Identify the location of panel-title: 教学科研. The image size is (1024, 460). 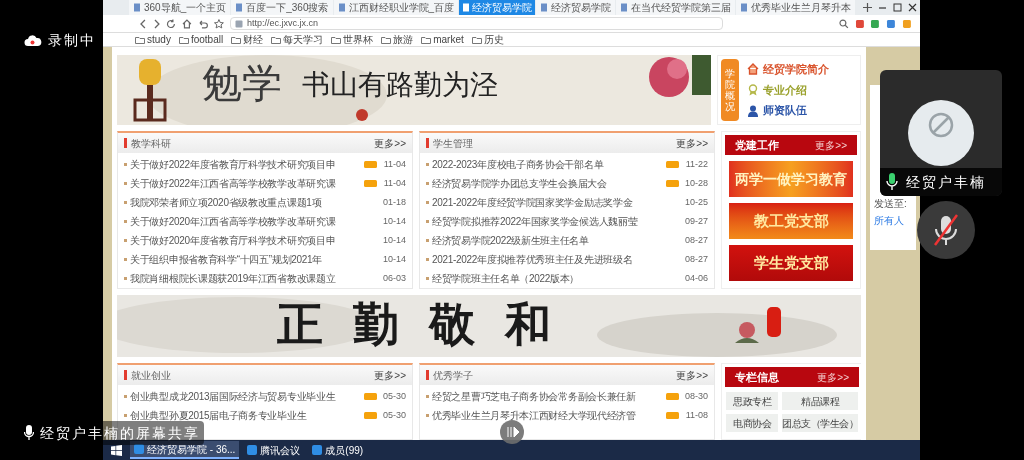
(151, 143).